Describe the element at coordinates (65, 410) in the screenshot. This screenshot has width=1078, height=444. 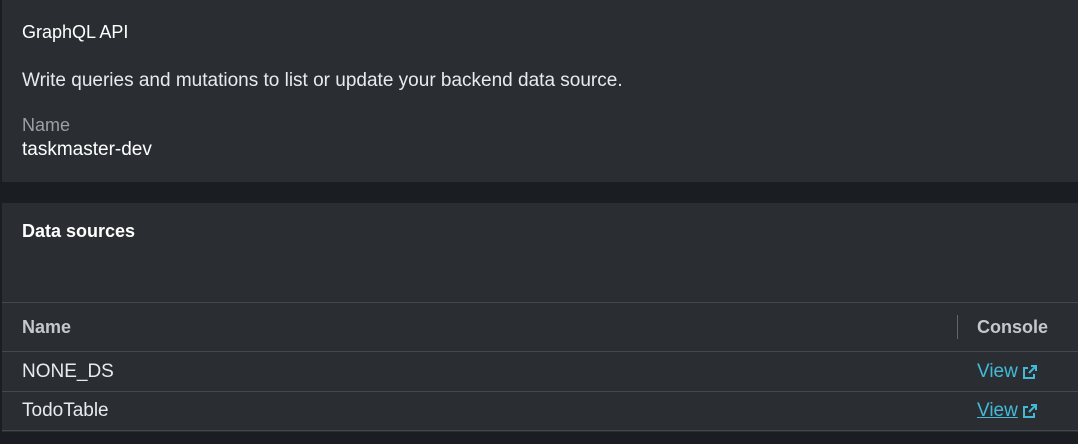
I see `data-source-name: TodoTable` at that location.